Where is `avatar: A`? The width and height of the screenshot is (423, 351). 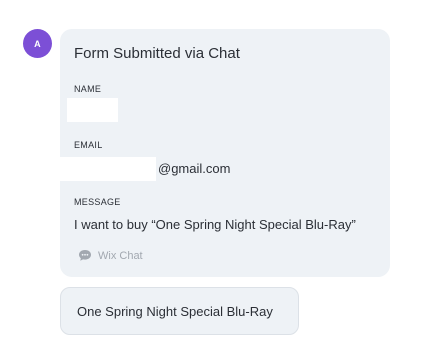
avatar: A is located at coordinates (37, 43).